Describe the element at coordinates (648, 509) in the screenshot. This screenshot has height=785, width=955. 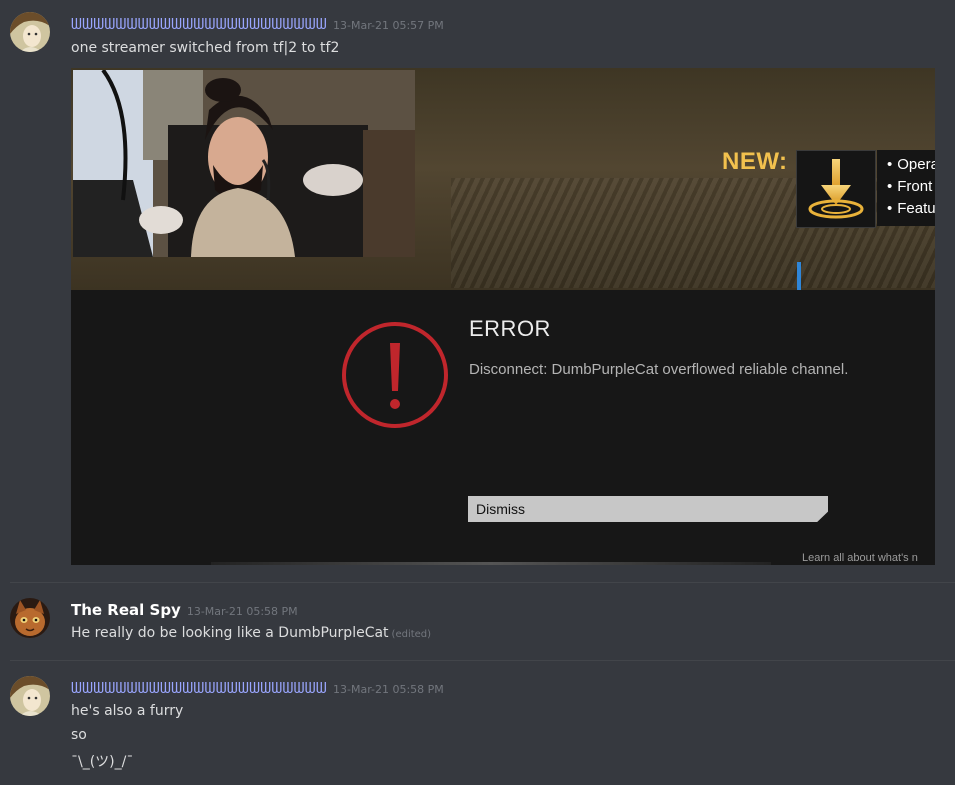
I see `dismiss-button: Dismiss` at that location.